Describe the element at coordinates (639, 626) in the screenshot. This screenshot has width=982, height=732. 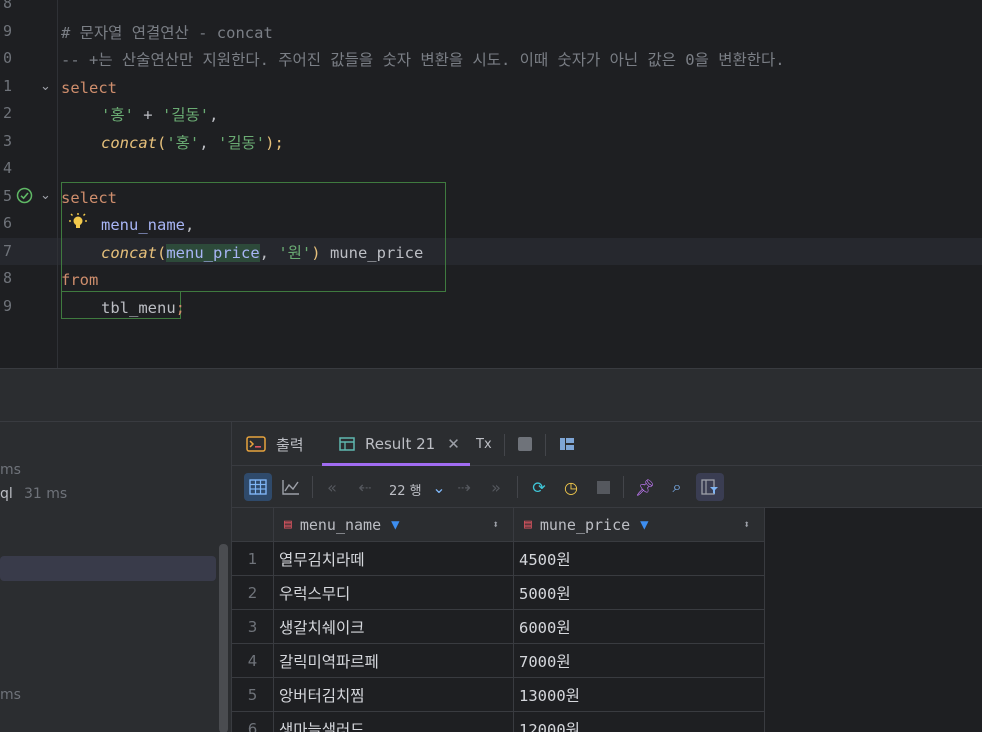
I see `cell-mune-price: 6000원` at that location.